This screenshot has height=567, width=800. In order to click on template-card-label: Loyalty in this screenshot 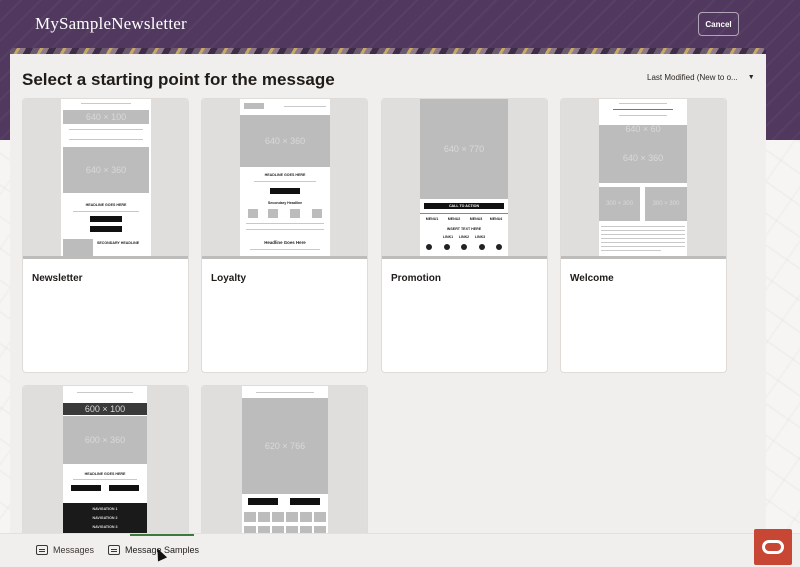, I will do `click(229, 278)`.